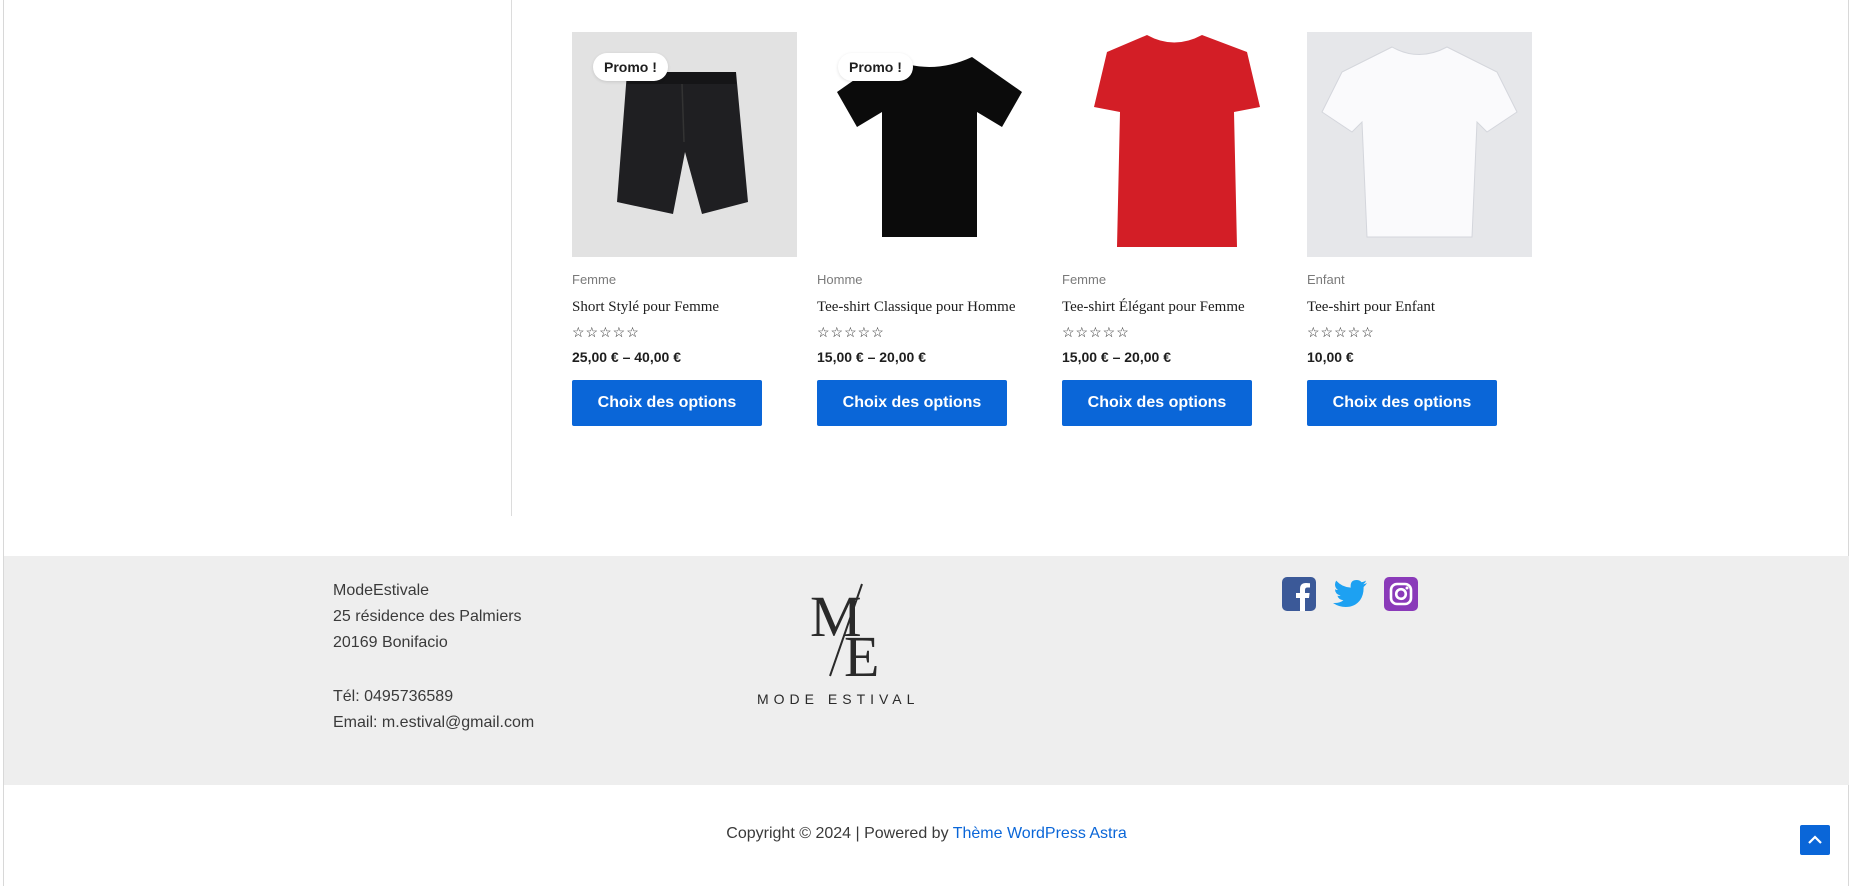 The width and height of the screenshot is (1851, 886). I want to click on facebook-link, so click(1299, 594).